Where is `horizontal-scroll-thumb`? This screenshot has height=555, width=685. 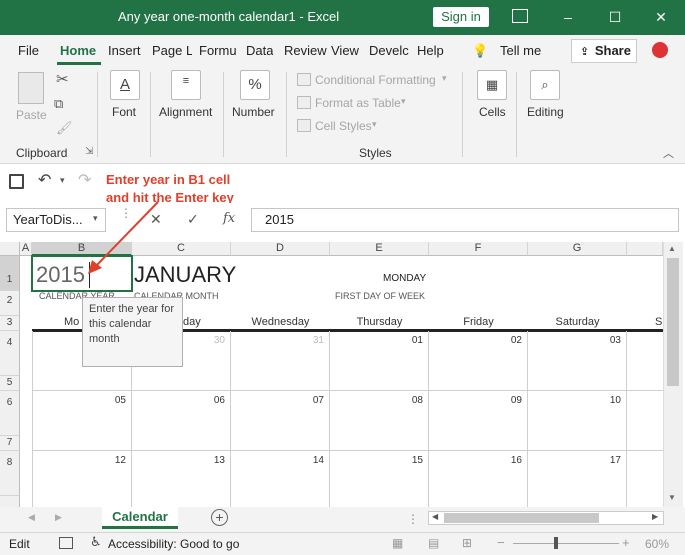 horizontal-scroll-thumb is located at coordinates (521, 518).